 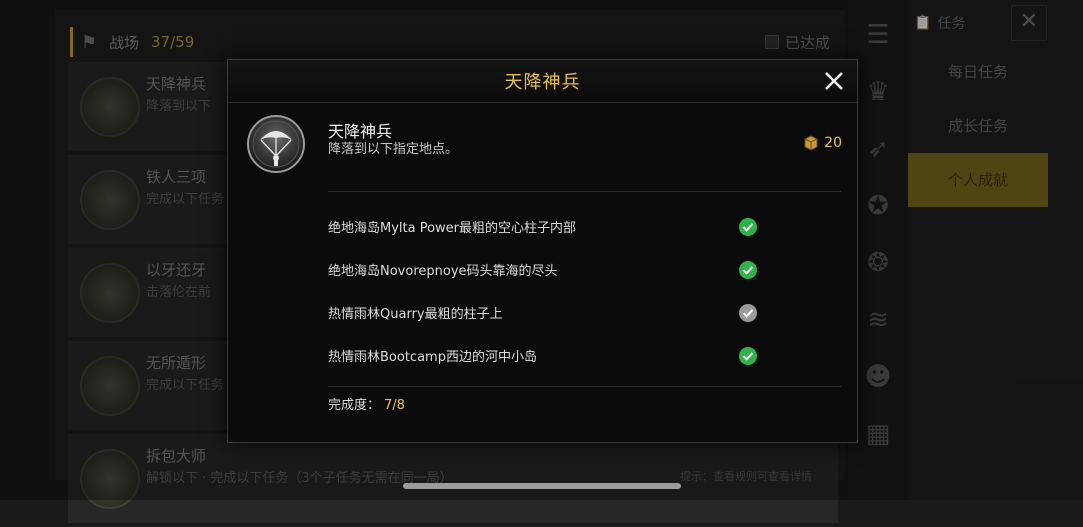 What do you see at coordinates (354, 405) in the screenshot?
I see `progress-label: 完成度：` at bounding box center [354, 405].